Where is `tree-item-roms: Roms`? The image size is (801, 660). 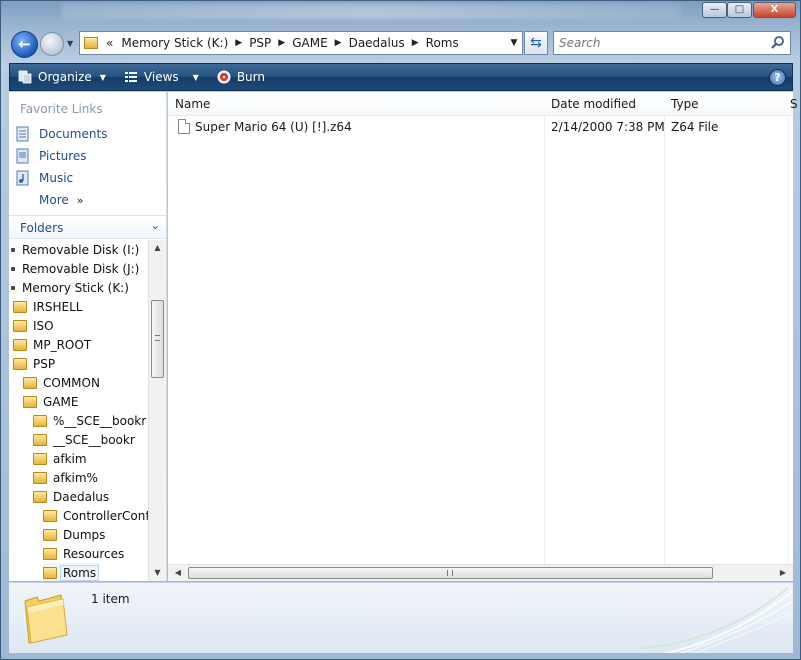 tree-item-roms: Roms is located at coordinates (71, 572).